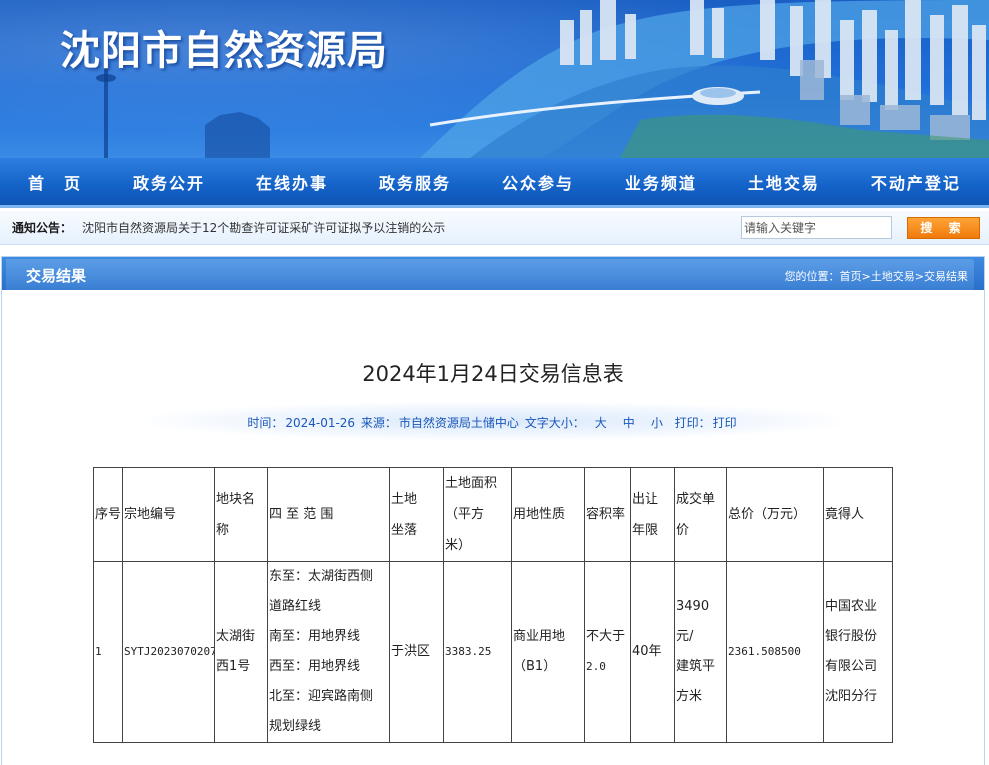 Image resolution: width=989 pixels, height=765 pixels. What do you see at coordinates (657, 423) in the screenshot?
I see `font-size-small-link: 小` at bounding box center [657, 423].